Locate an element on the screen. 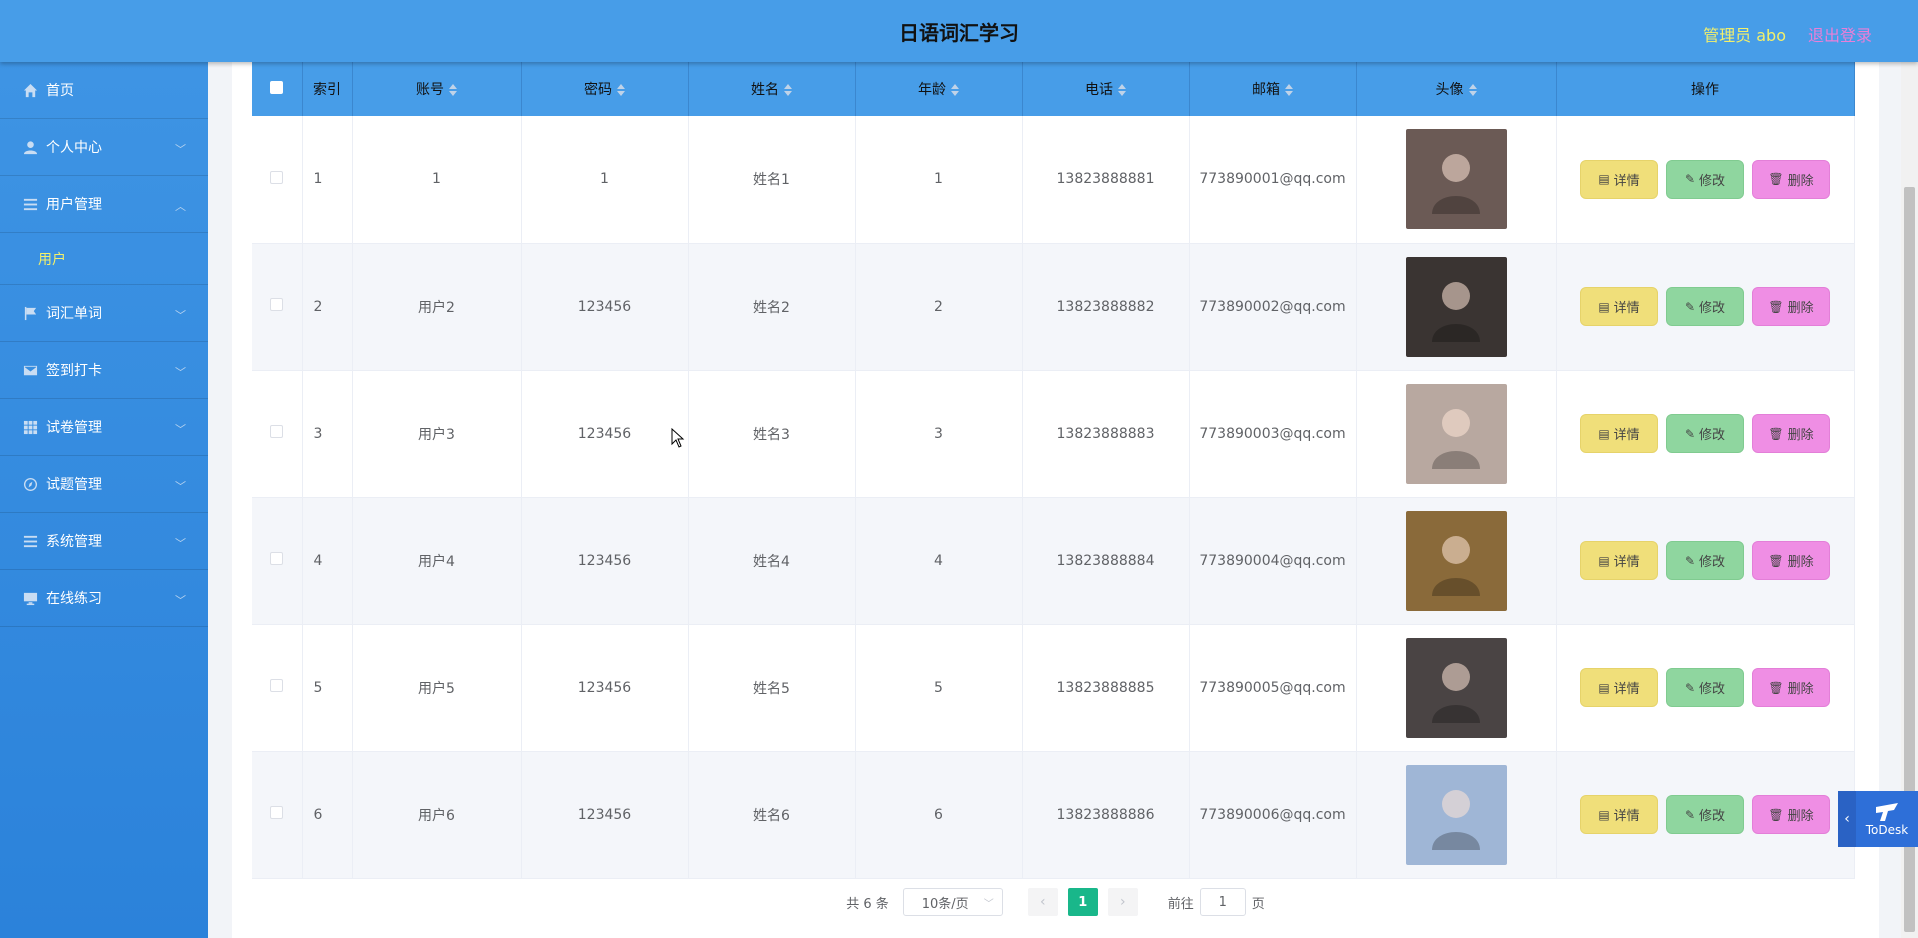 The width and height of the screenshot is (1918, 938). goto-page-input: 1 is located at coordinates (1222, 902).